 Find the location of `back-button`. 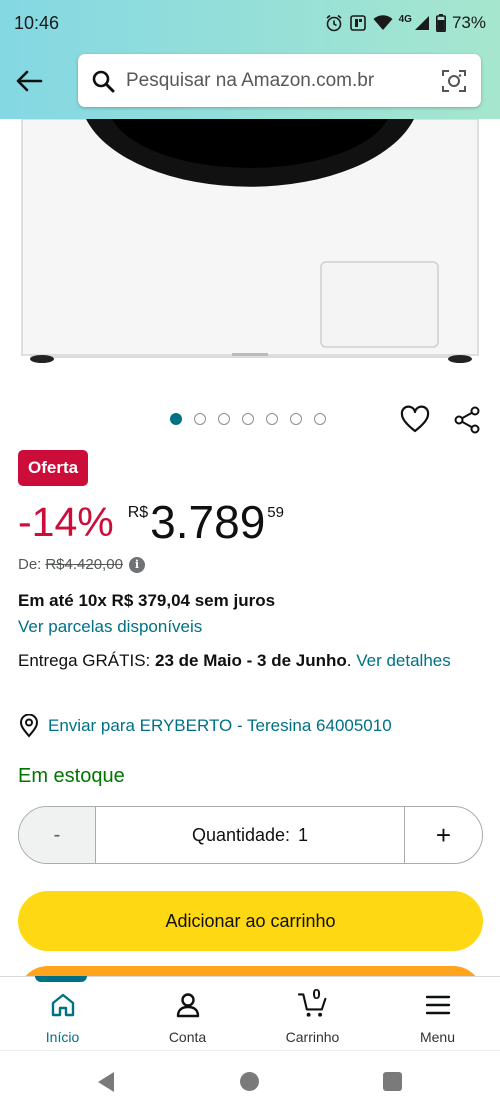

back-button is located at coordinates (29, 81).